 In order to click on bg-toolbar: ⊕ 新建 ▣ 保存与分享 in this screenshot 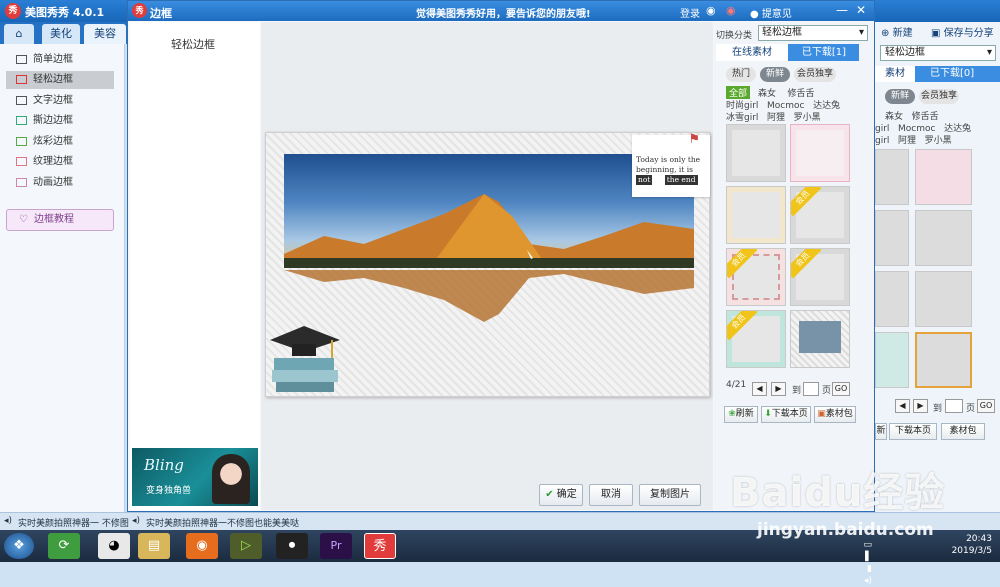, I will do `click(937, 32)`.